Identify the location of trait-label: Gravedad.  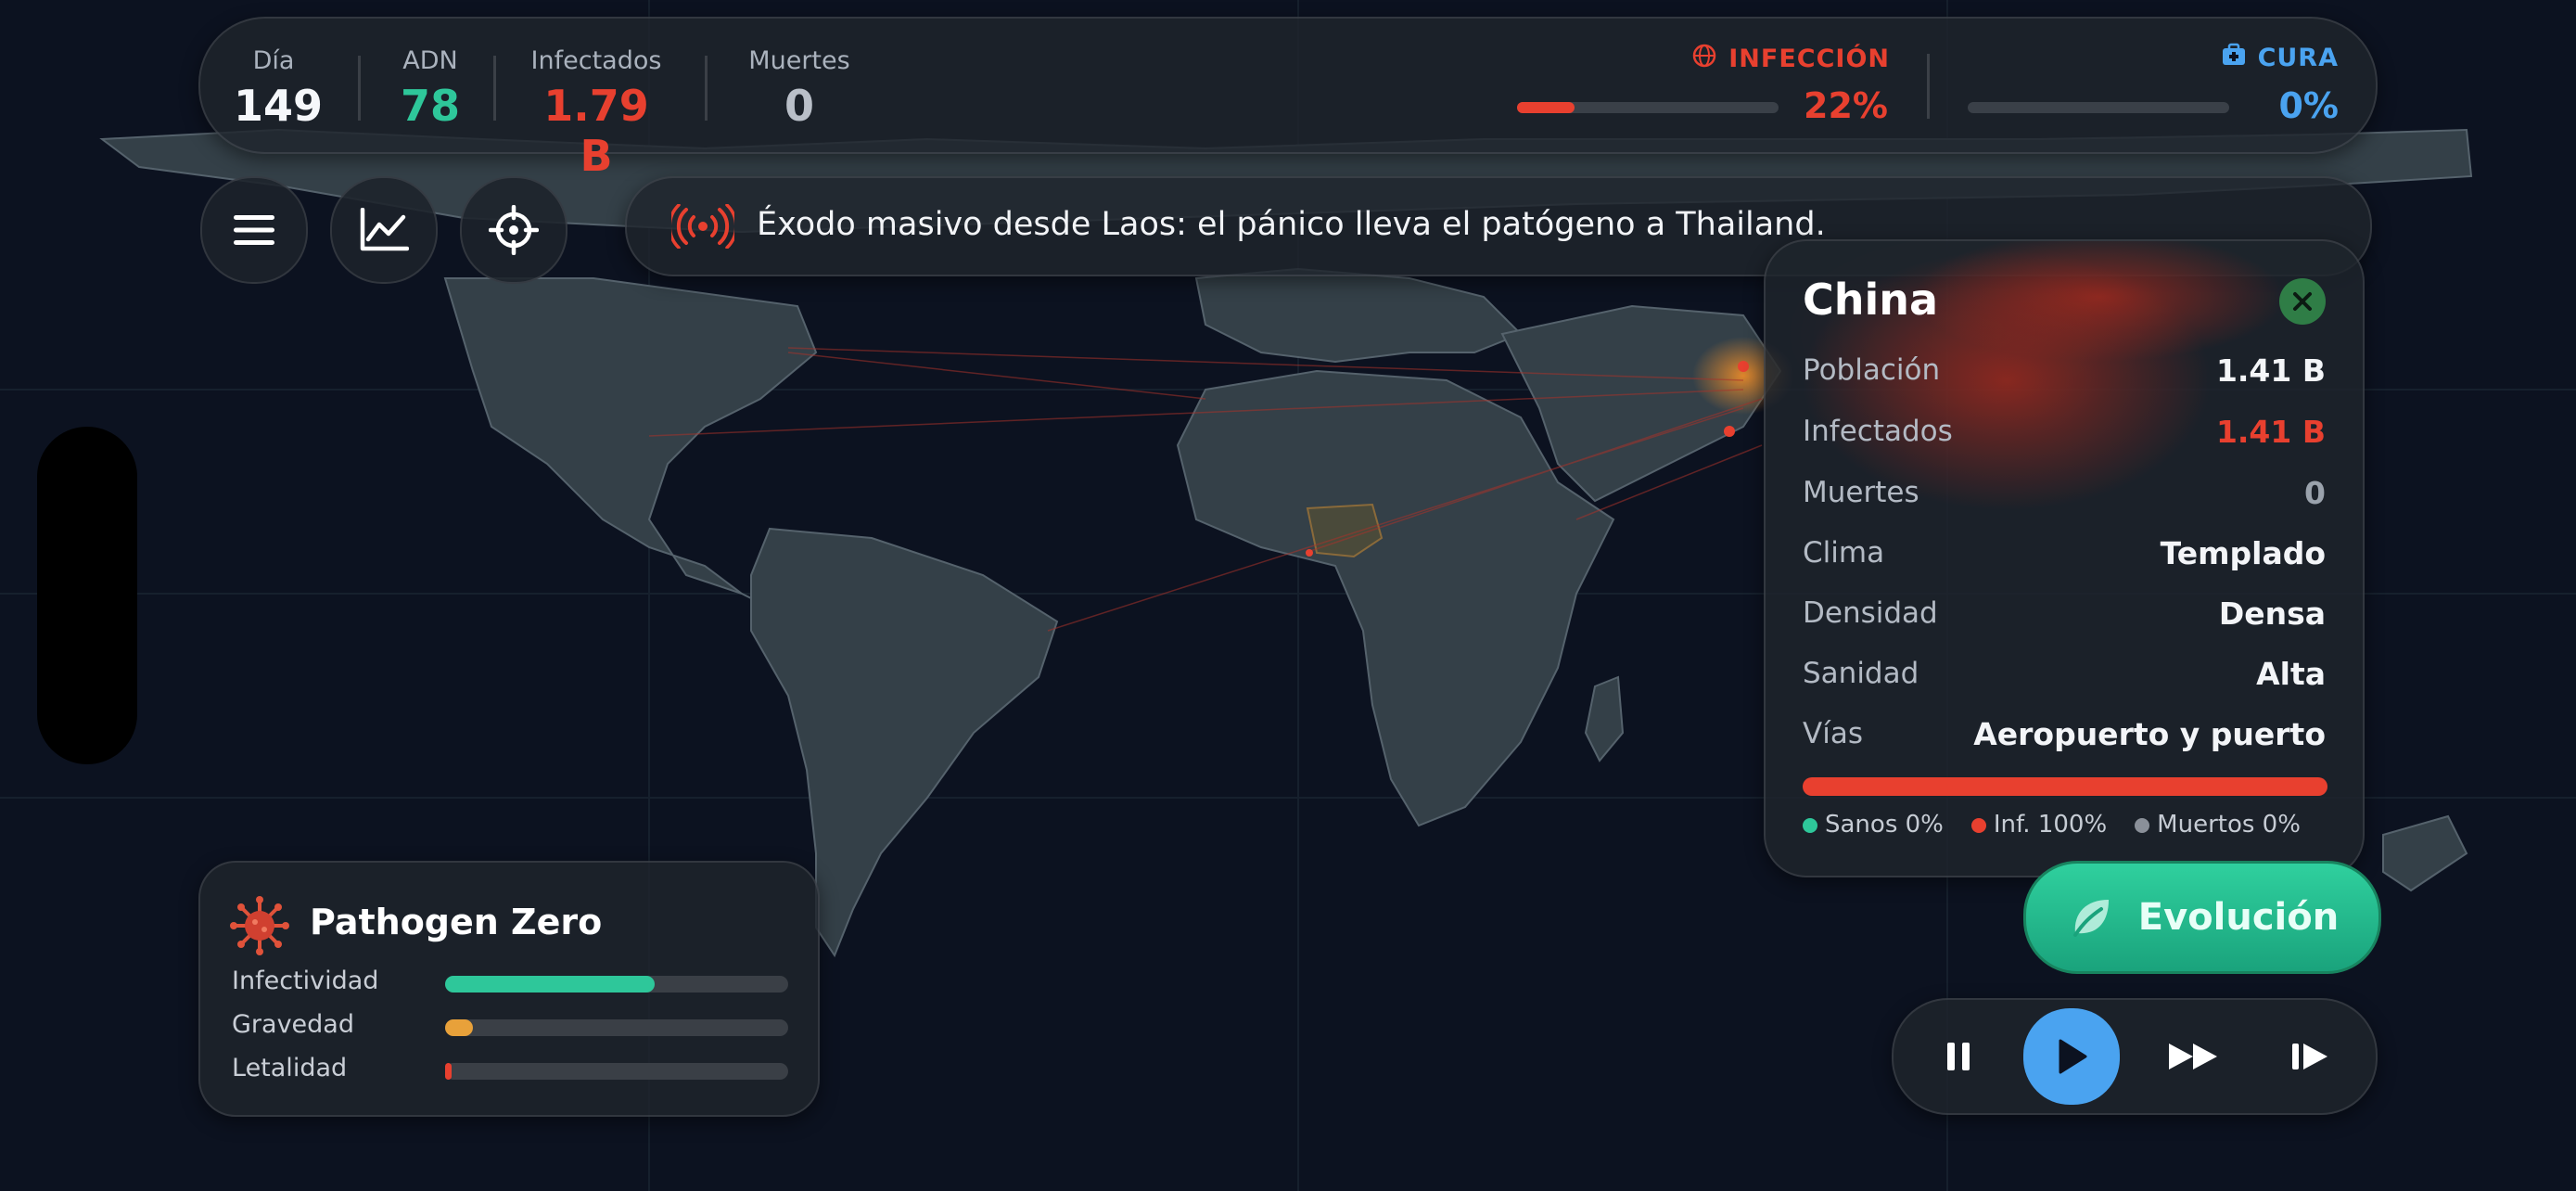
(293, 1024).